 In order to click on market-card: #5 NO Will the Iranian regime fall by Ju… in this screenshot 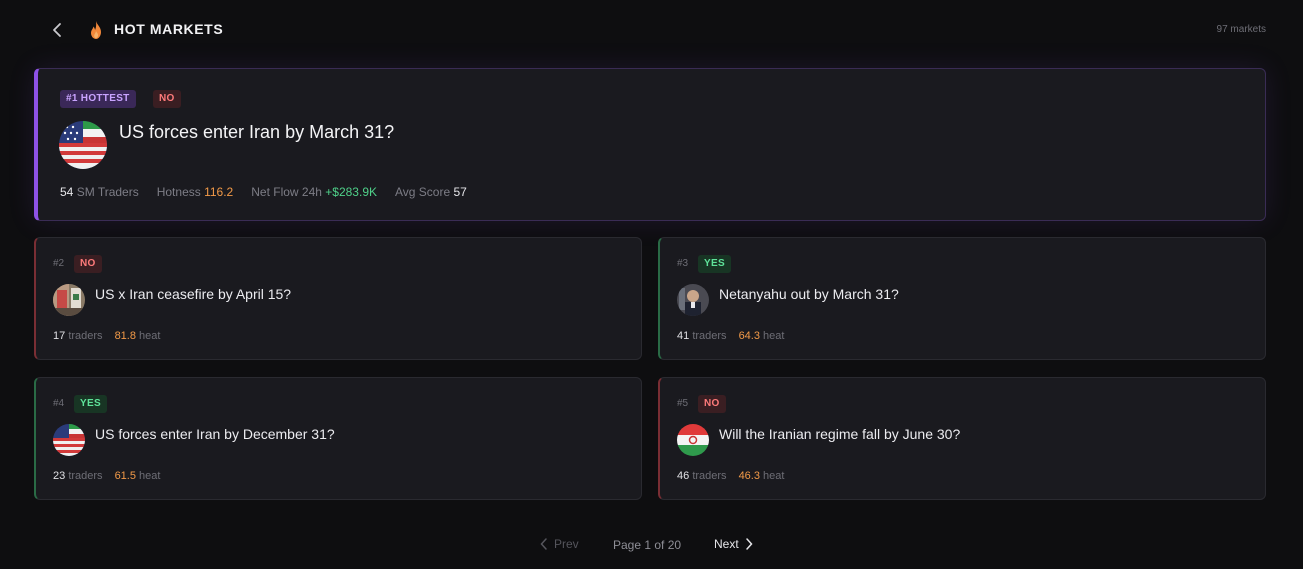, I will do `click(962, 438)`.